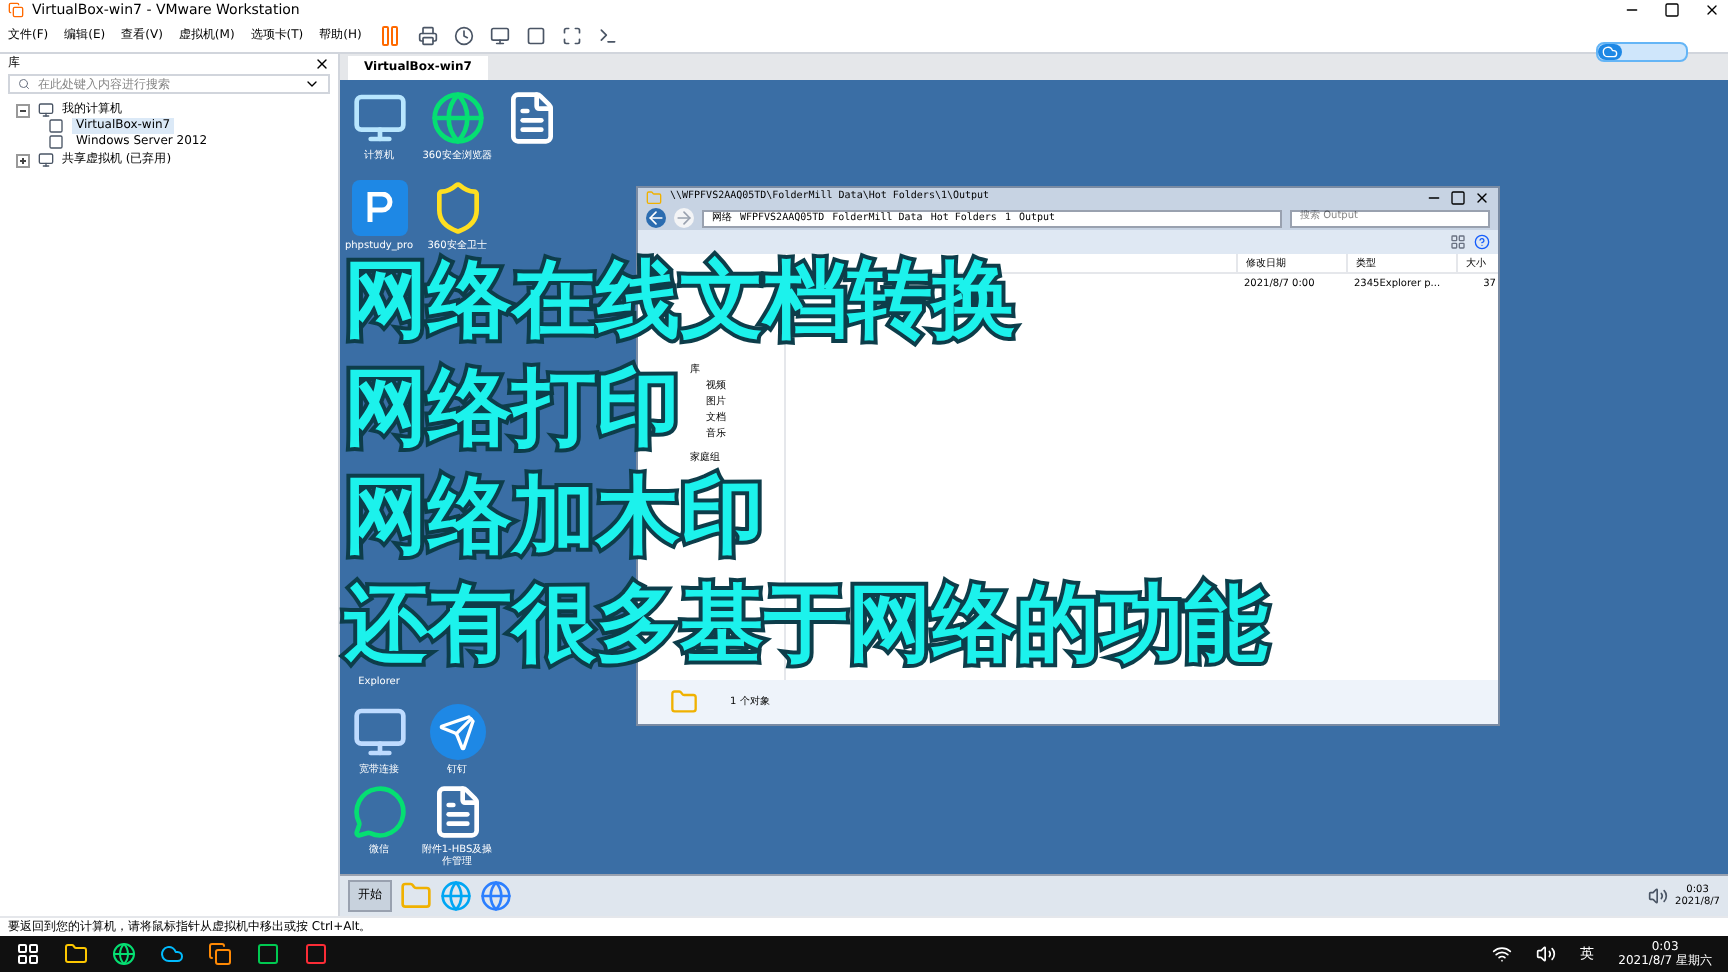 The image size is (1728, 972). Describe the element at coordinates (24, 84) in the screenshot. I see `search-icon` at that location.